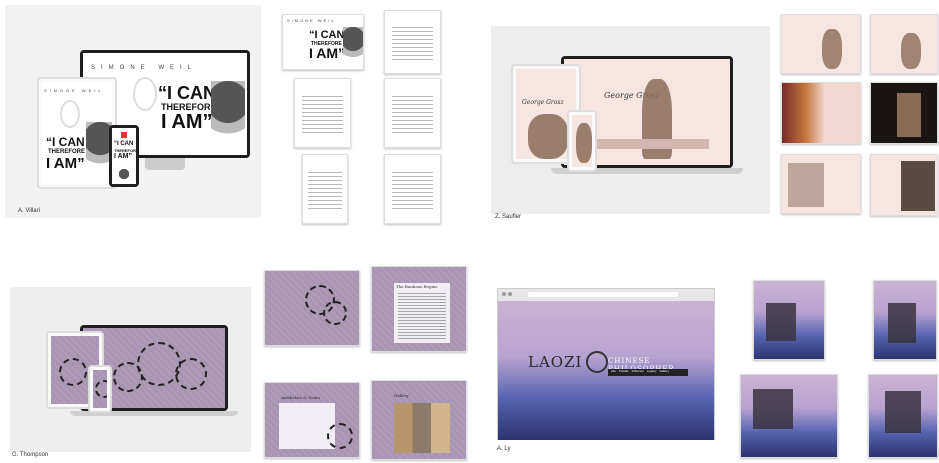  Describe the element at coordinates (613, 372) in the screenshot. I see `nav-life: Life` at that location.